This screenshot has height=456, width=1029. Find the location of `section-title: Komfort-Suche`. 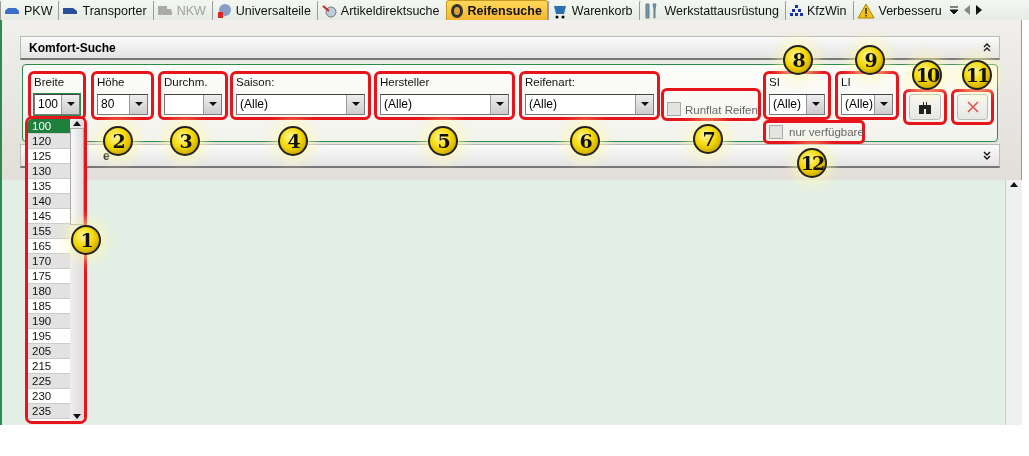

section-title: Komfort-Suche is located at coordinates (72, 47).